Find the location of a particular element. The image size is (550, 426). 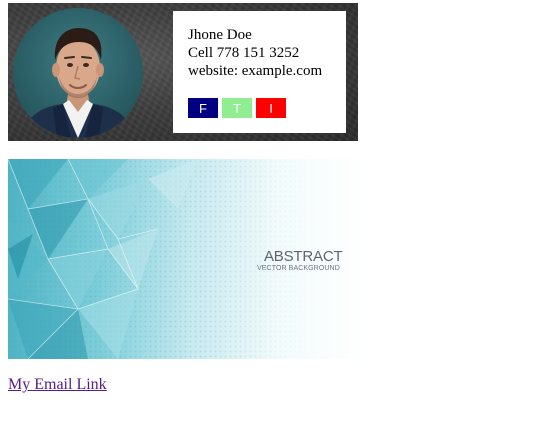

person-photo-icon is located at coordinates (78, 83).